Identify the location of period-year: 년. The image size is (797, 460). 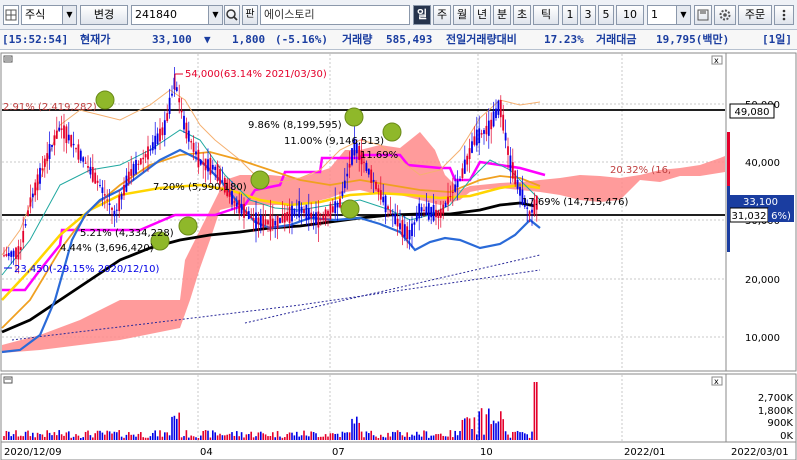
(482, 15).